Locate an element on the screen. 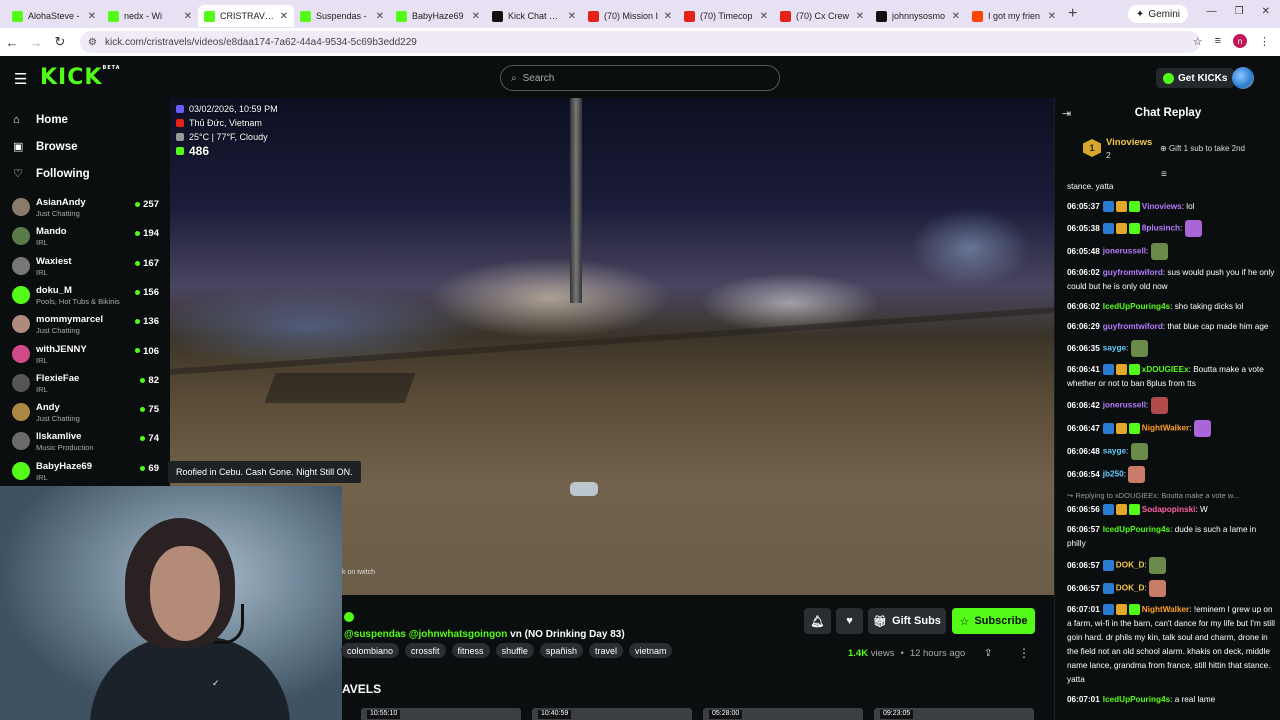 This screenshot has width=1280, height=720. nav-home: ⌂ Home is located at coordinates (85, 119).